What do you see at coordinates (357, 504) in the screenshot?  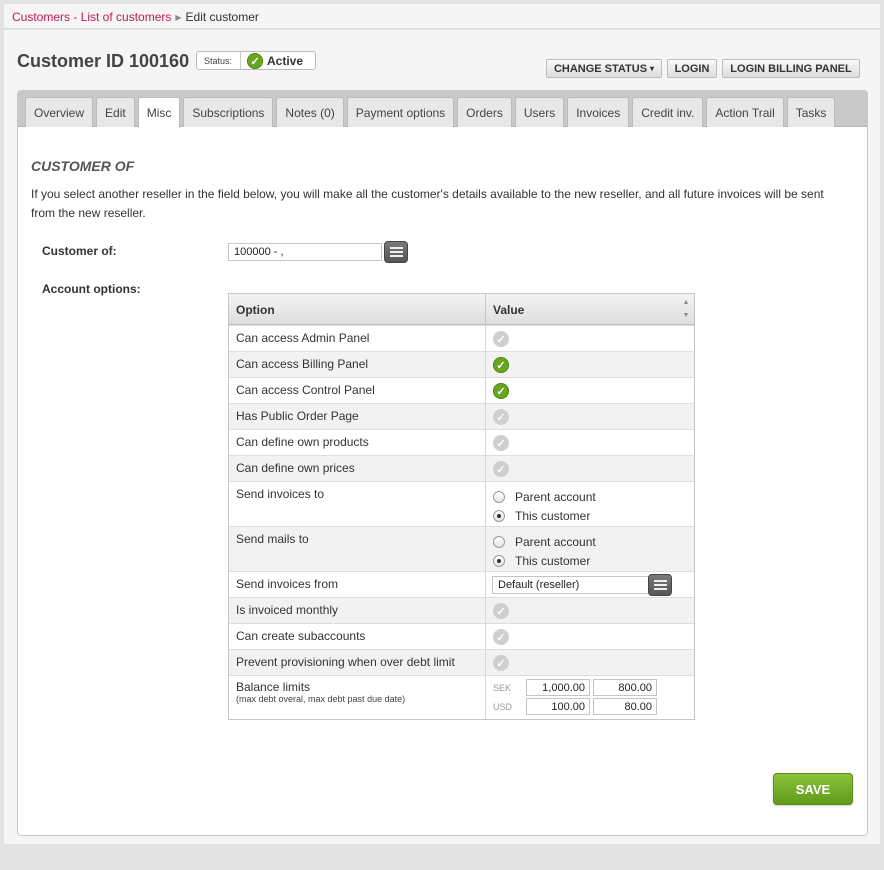 I see `row-label: Send invoices to` at bounding box center [357, 504].